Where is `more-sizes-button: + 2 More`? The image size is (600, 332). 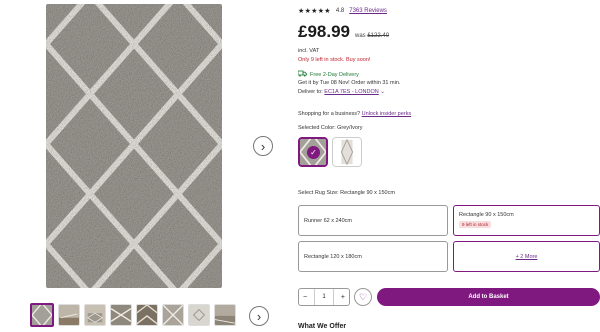
more-sizes-button: + 2 More is located at coordinates (526, 256).